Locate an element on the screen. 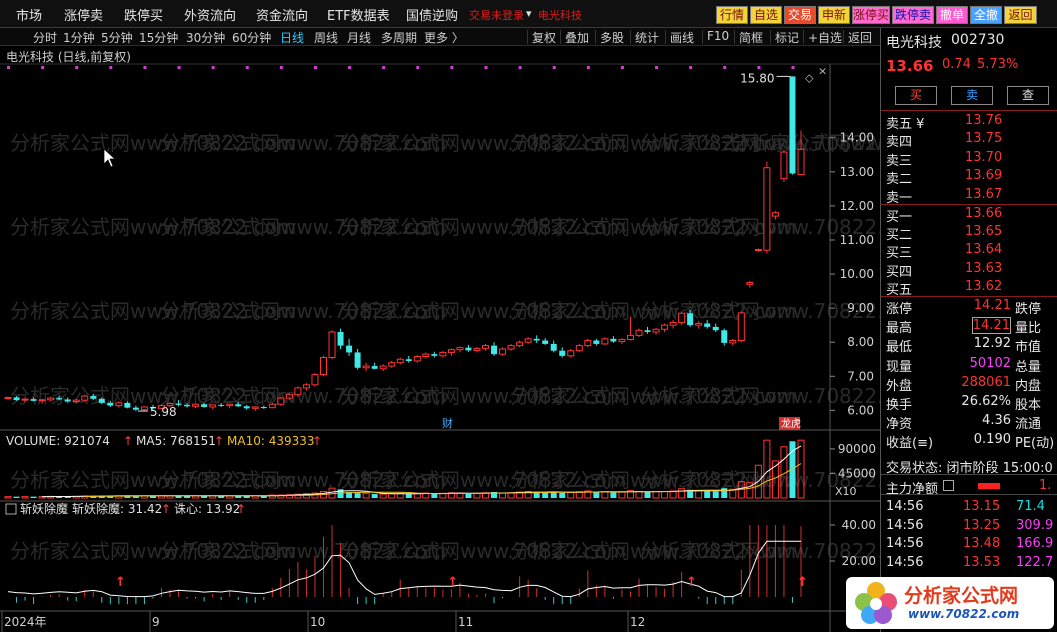 The width and height of the screenshot is (1057, 632). ask-row: 卖一 13.67 is located at coordinates (969, 196).